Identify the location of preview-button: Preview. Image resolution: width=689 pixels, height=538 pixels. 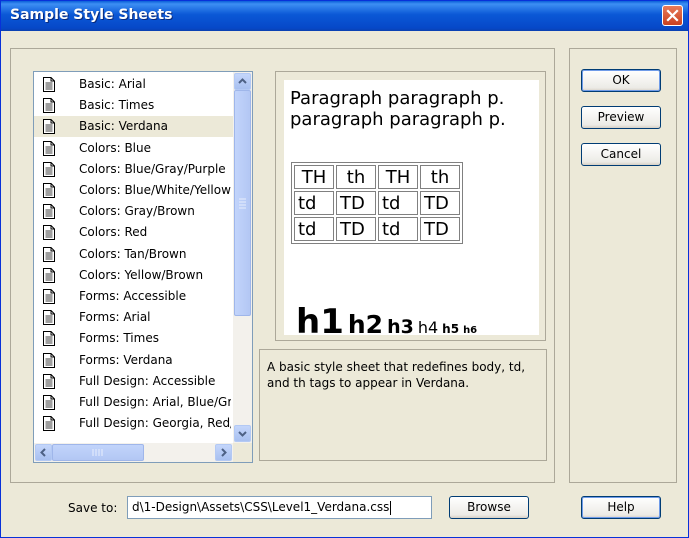
(621, 117).